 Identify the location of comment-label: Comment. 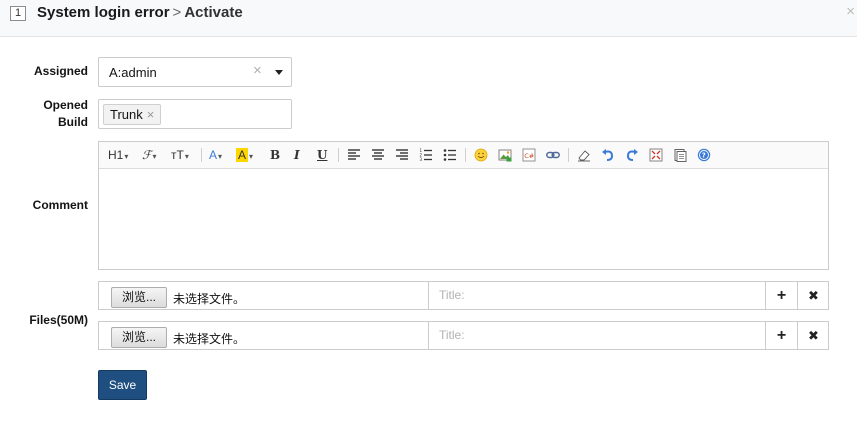
(60, 205).